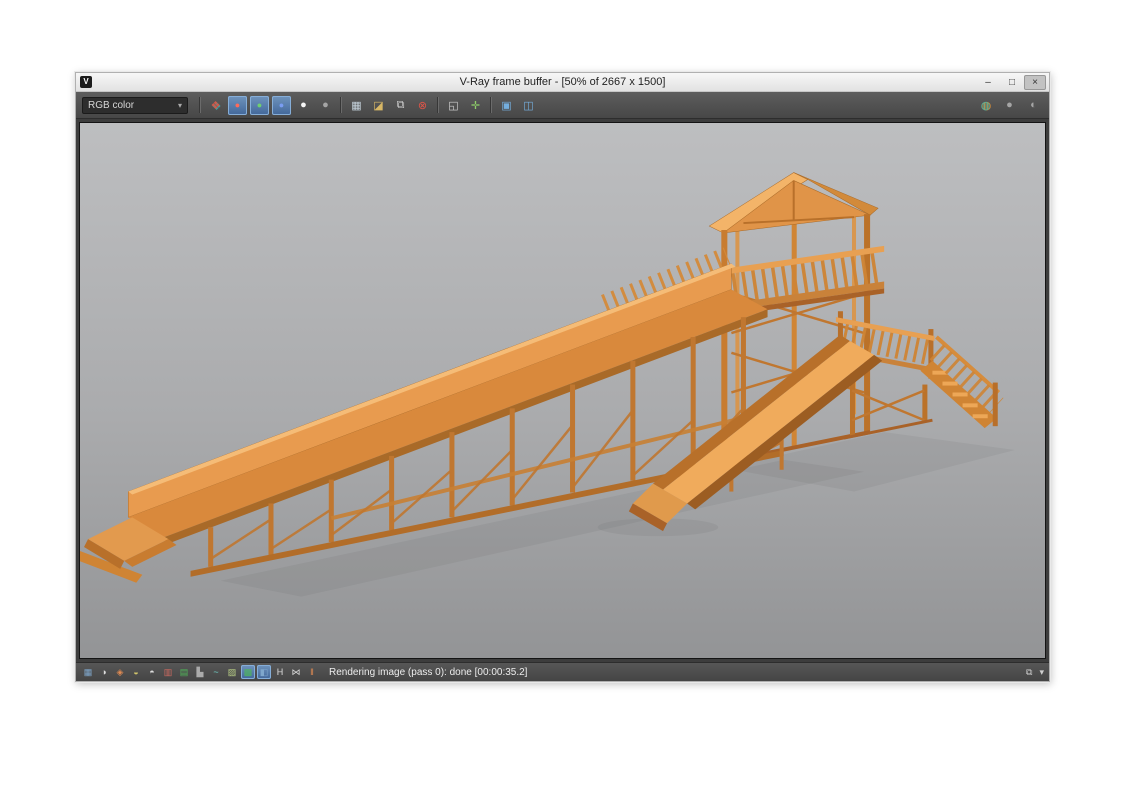 The image size is (1122, 793). Describe the element at coordinates (1035, 82) in the screenshot. I see `close-button: ×` at that location.